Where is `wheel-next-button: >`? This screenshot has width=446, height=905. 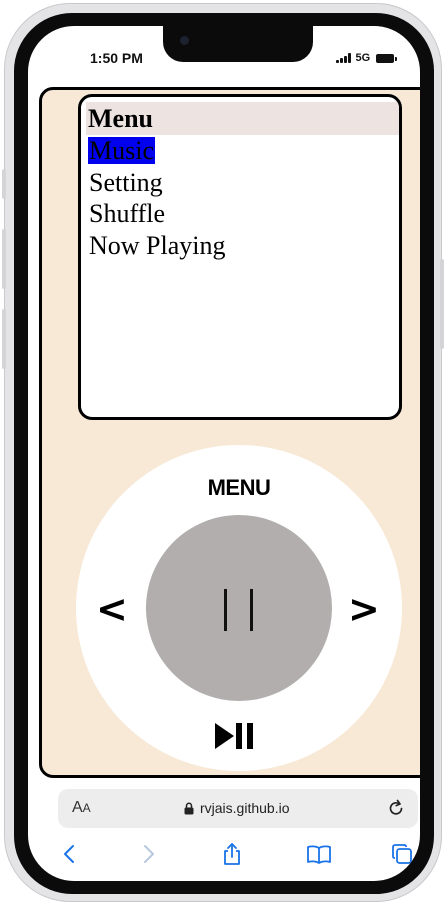 wheel-next-button: > is located at coordinates (364, 609).